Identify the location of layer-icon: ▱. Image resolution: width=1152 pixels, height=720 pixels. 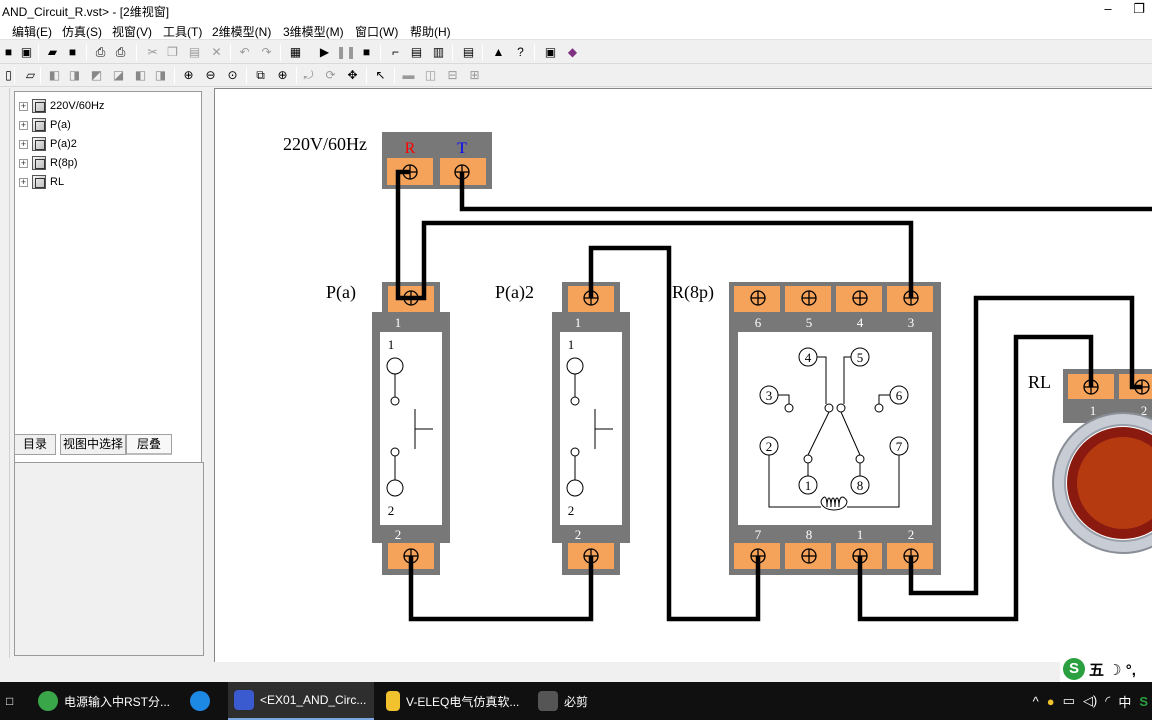
(30, 75).